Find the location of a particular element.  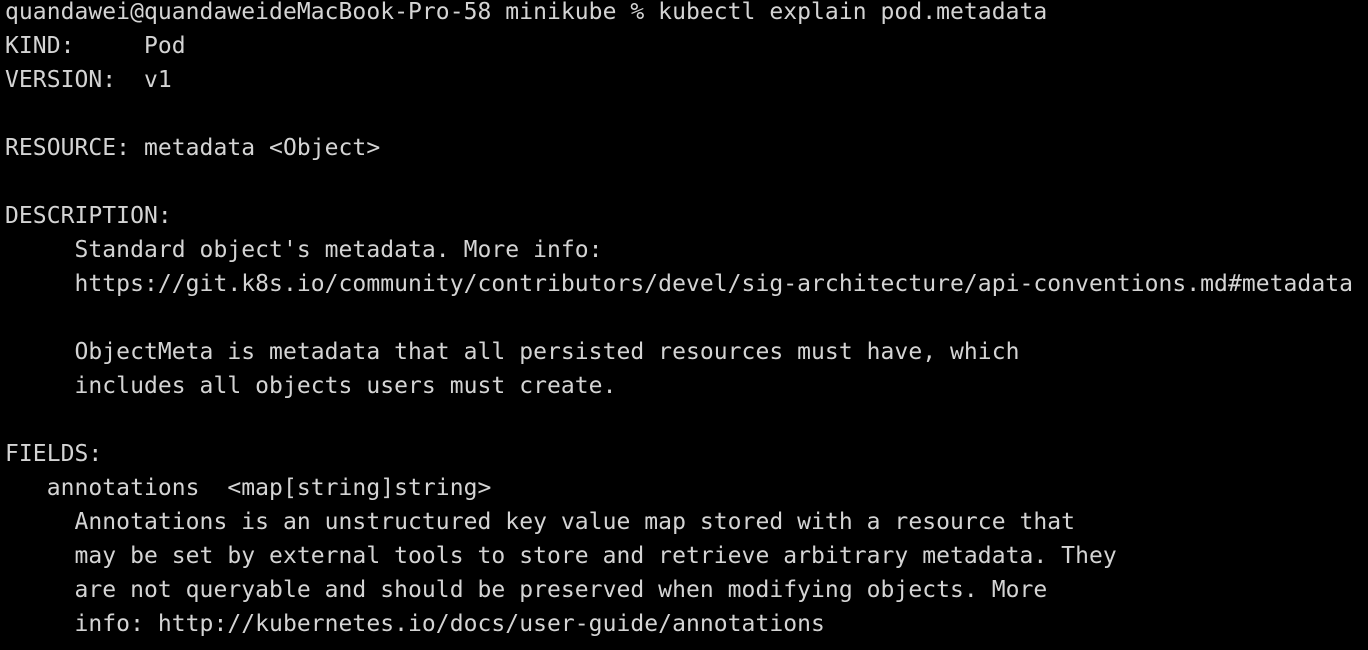

field-annotations: annotations <map[string]string> is located at coordinates (248, 488).